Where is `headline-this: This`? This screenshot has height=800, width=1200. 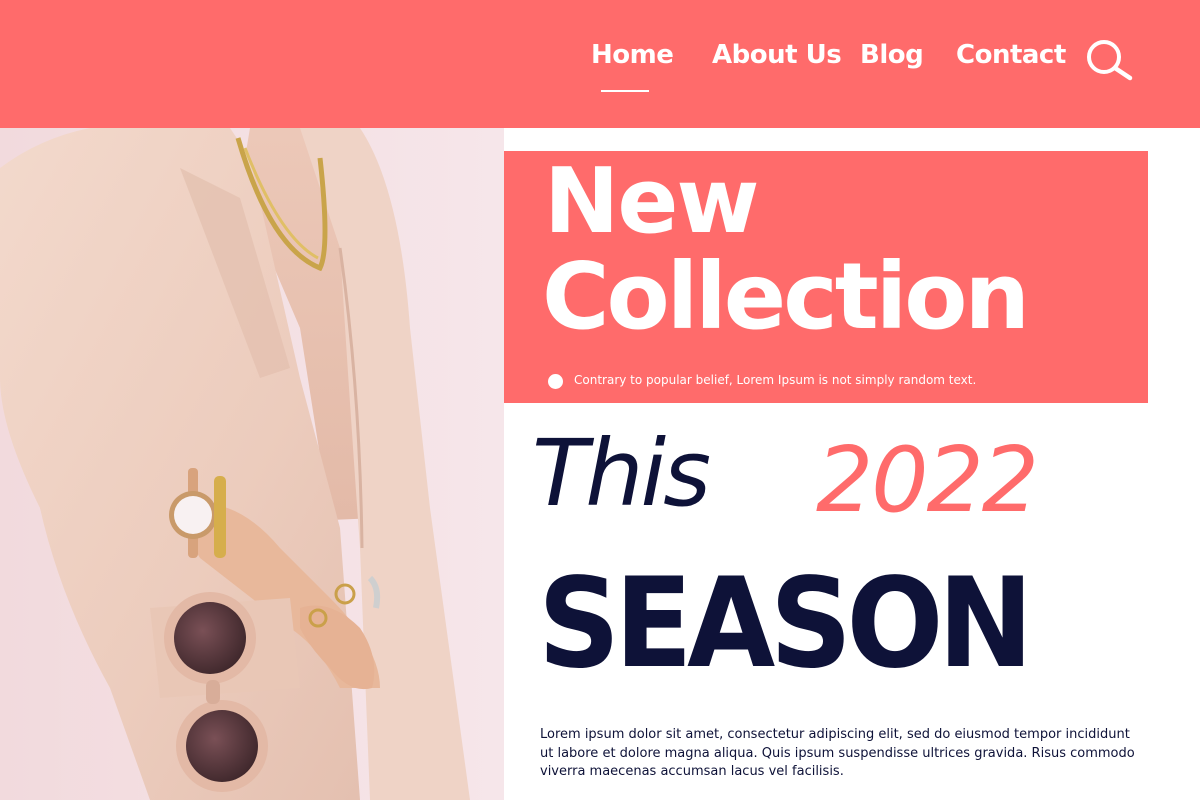
headline-this: This is located at coordinates (621, 473).